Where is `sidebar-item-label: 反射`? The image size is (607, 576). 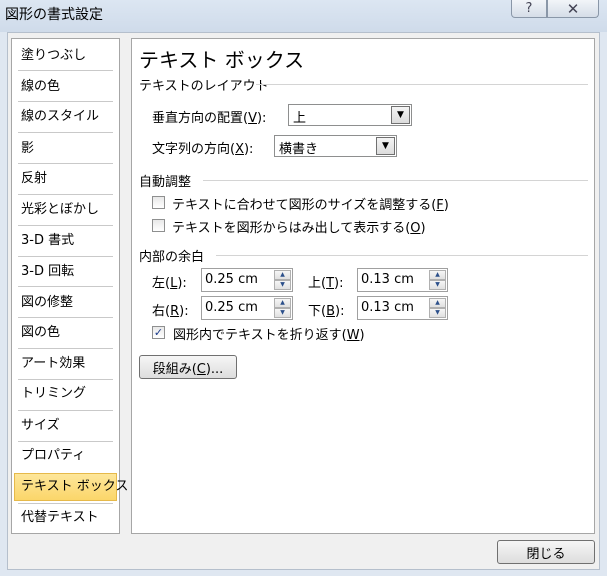
sidebar-item-label: 反射 is located at coordinates (34, 178).